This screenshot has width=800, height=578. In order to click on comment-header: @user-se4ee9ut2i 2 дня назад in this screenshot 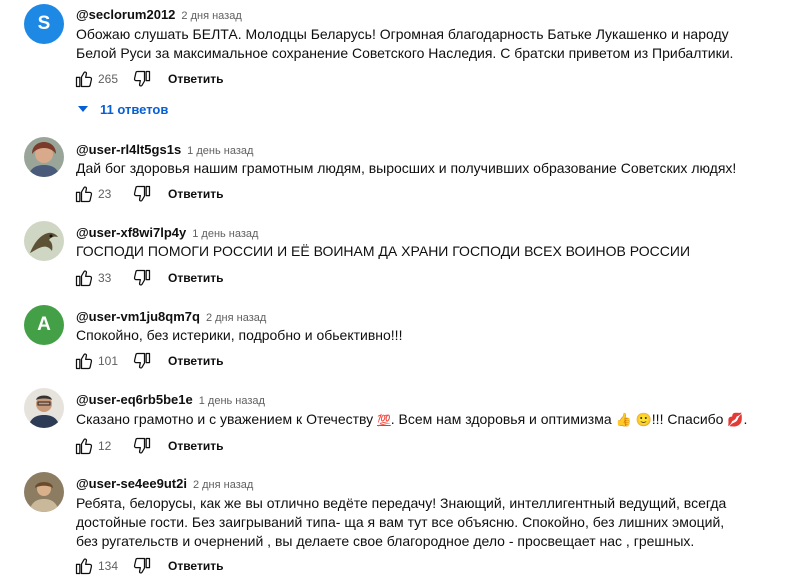, I will do `click(164, 484)`.